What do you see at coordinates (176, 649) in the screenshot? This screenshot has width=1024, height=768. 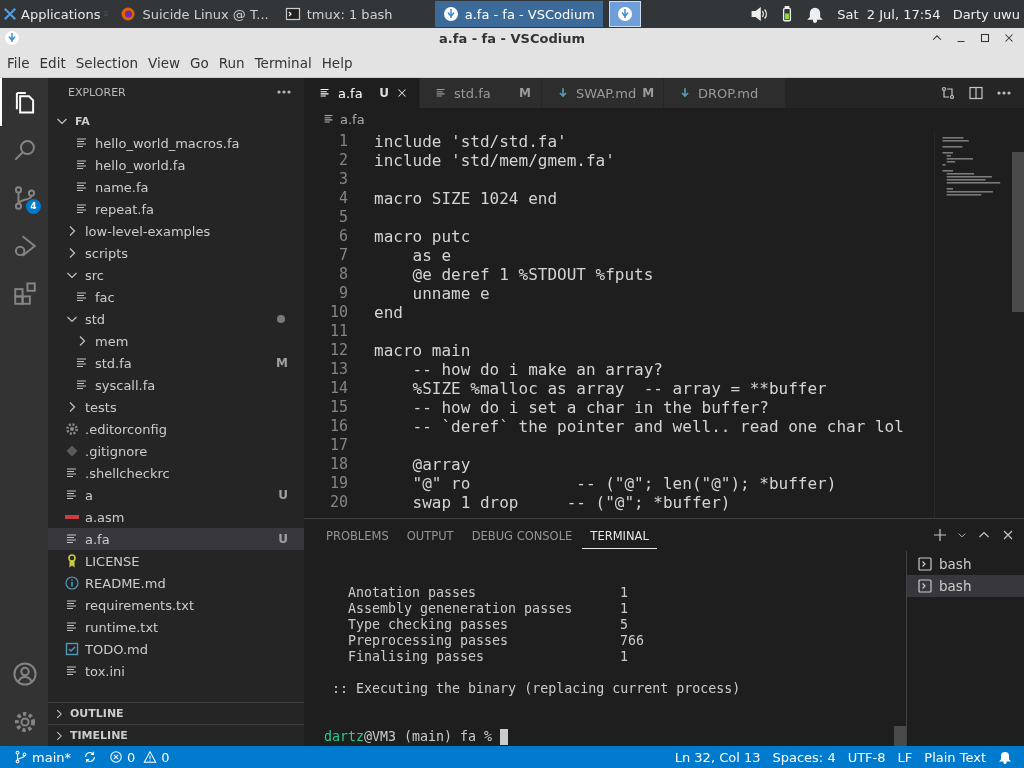 I see `tree-item: TODO.md` at bounding box center [176, 649].